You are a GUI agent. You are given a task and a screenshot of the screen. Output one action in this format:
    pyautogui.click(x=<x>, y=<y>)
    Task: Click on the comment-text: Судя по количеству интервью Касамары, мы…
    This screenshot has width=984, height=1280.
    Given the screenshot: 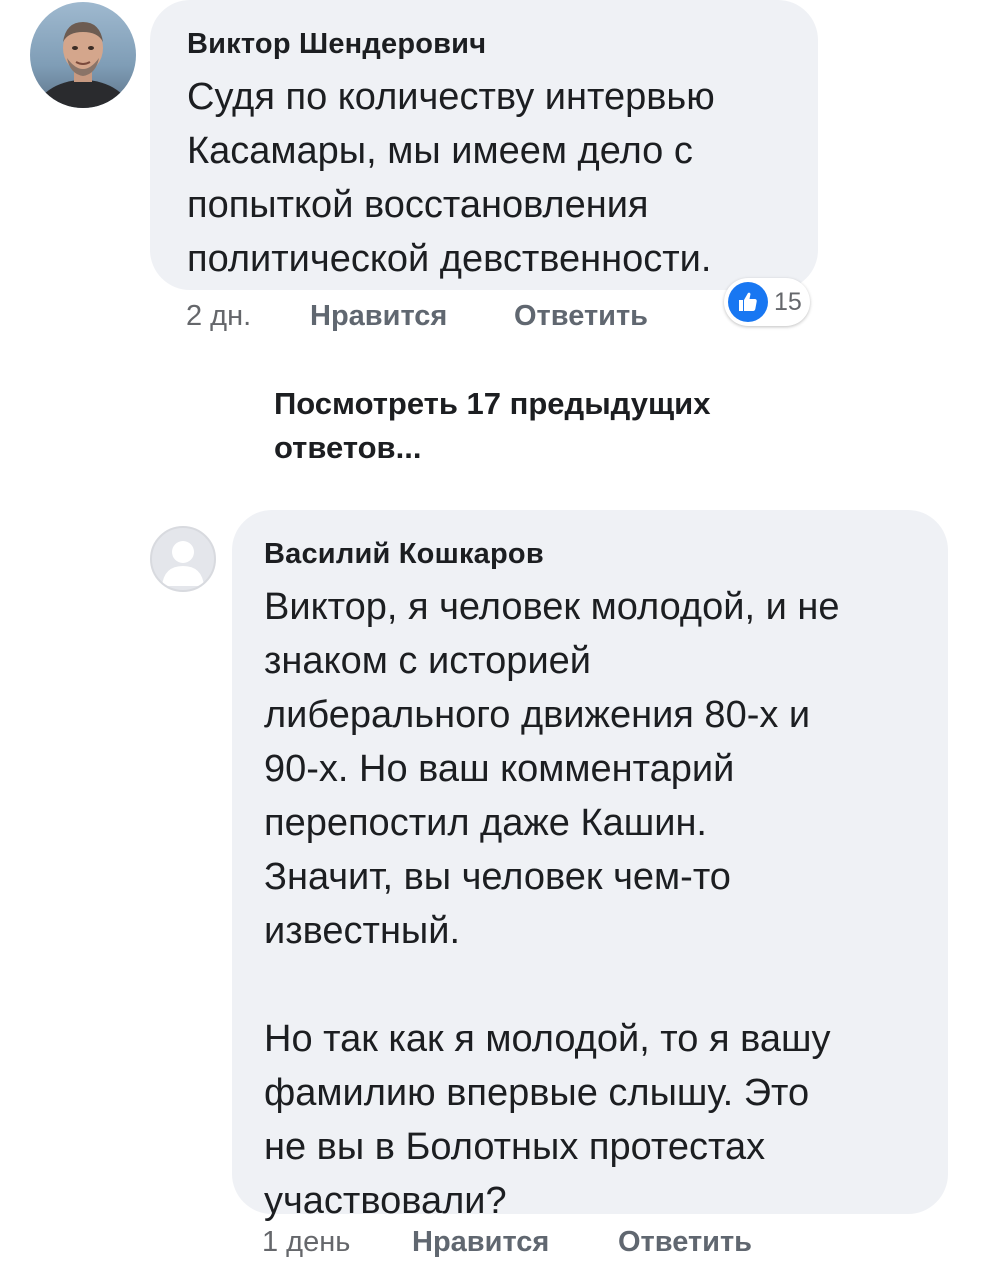 What is the action you would take?
    pyautogui.click(x=451, y=178)
    